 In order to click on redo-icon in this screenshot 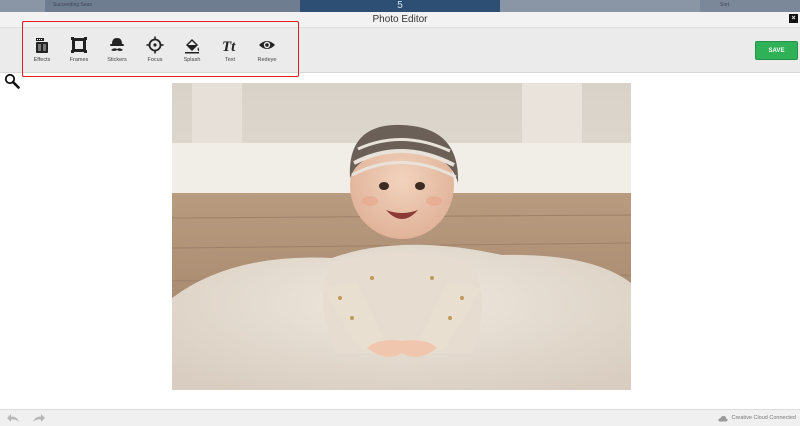, I will do `click(39, 418)`.